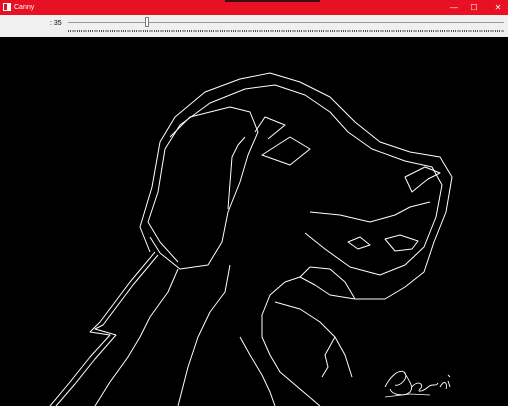  Describe the element at coordinates (270, 128) in the screenshot. I see `edge-brow` at that location.